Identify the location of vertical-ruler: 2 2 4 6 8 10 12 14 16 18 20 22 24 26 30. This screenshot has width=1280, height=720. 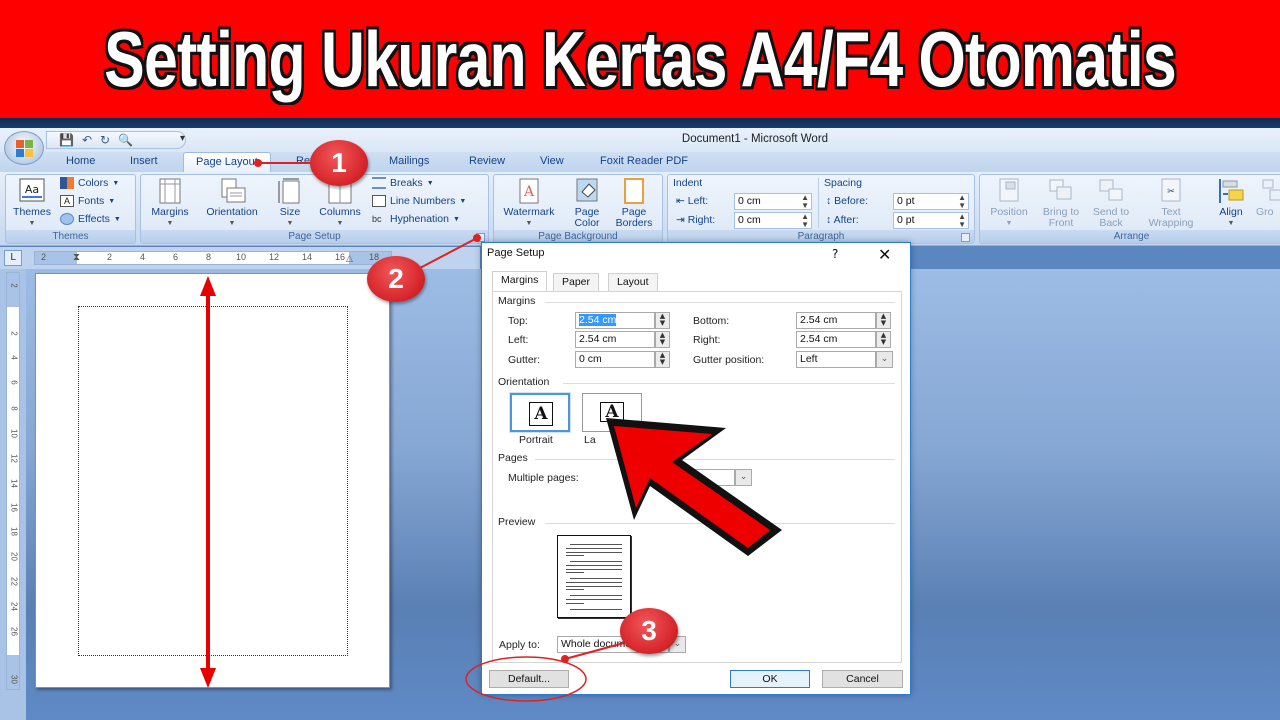
(13, 481).